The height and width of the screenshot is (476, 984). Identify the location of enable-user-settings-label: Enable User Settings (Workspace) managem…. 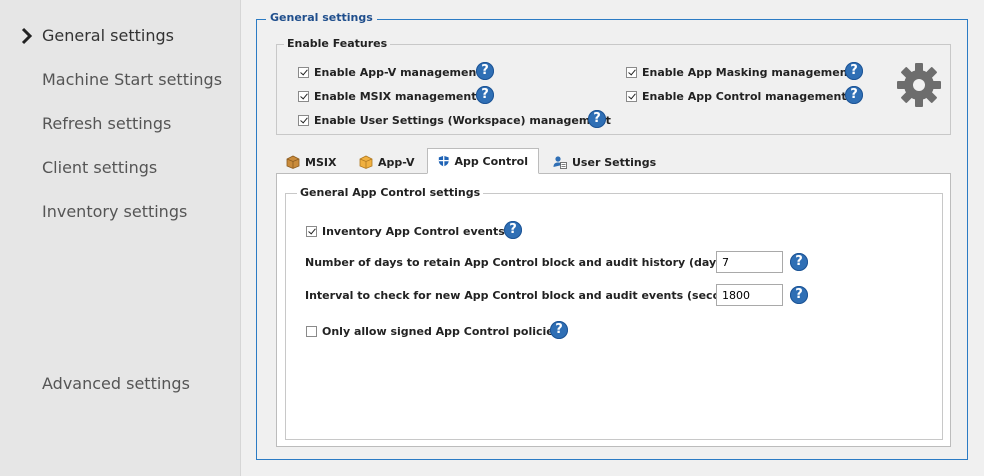
(462, 120).